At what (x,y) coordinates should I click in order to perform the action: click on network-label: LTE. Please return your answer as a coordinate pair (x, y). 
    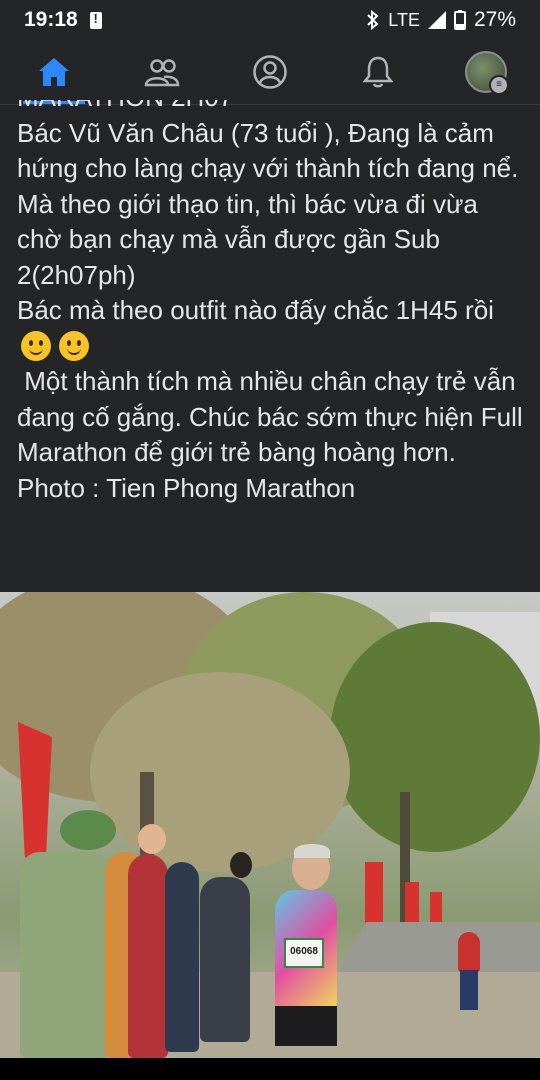
    Looking at the image, I should click on (404, 19).